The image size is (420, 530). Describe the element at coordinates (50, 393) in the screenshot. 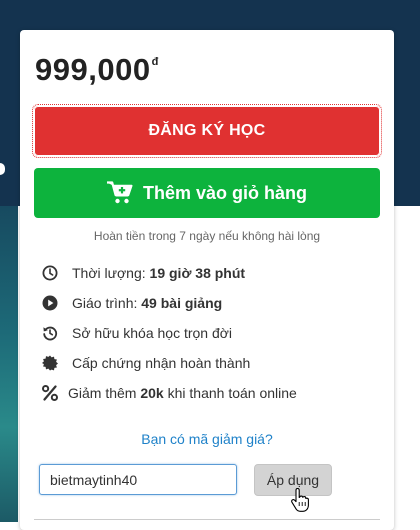

I see `percent-icon` at that location.